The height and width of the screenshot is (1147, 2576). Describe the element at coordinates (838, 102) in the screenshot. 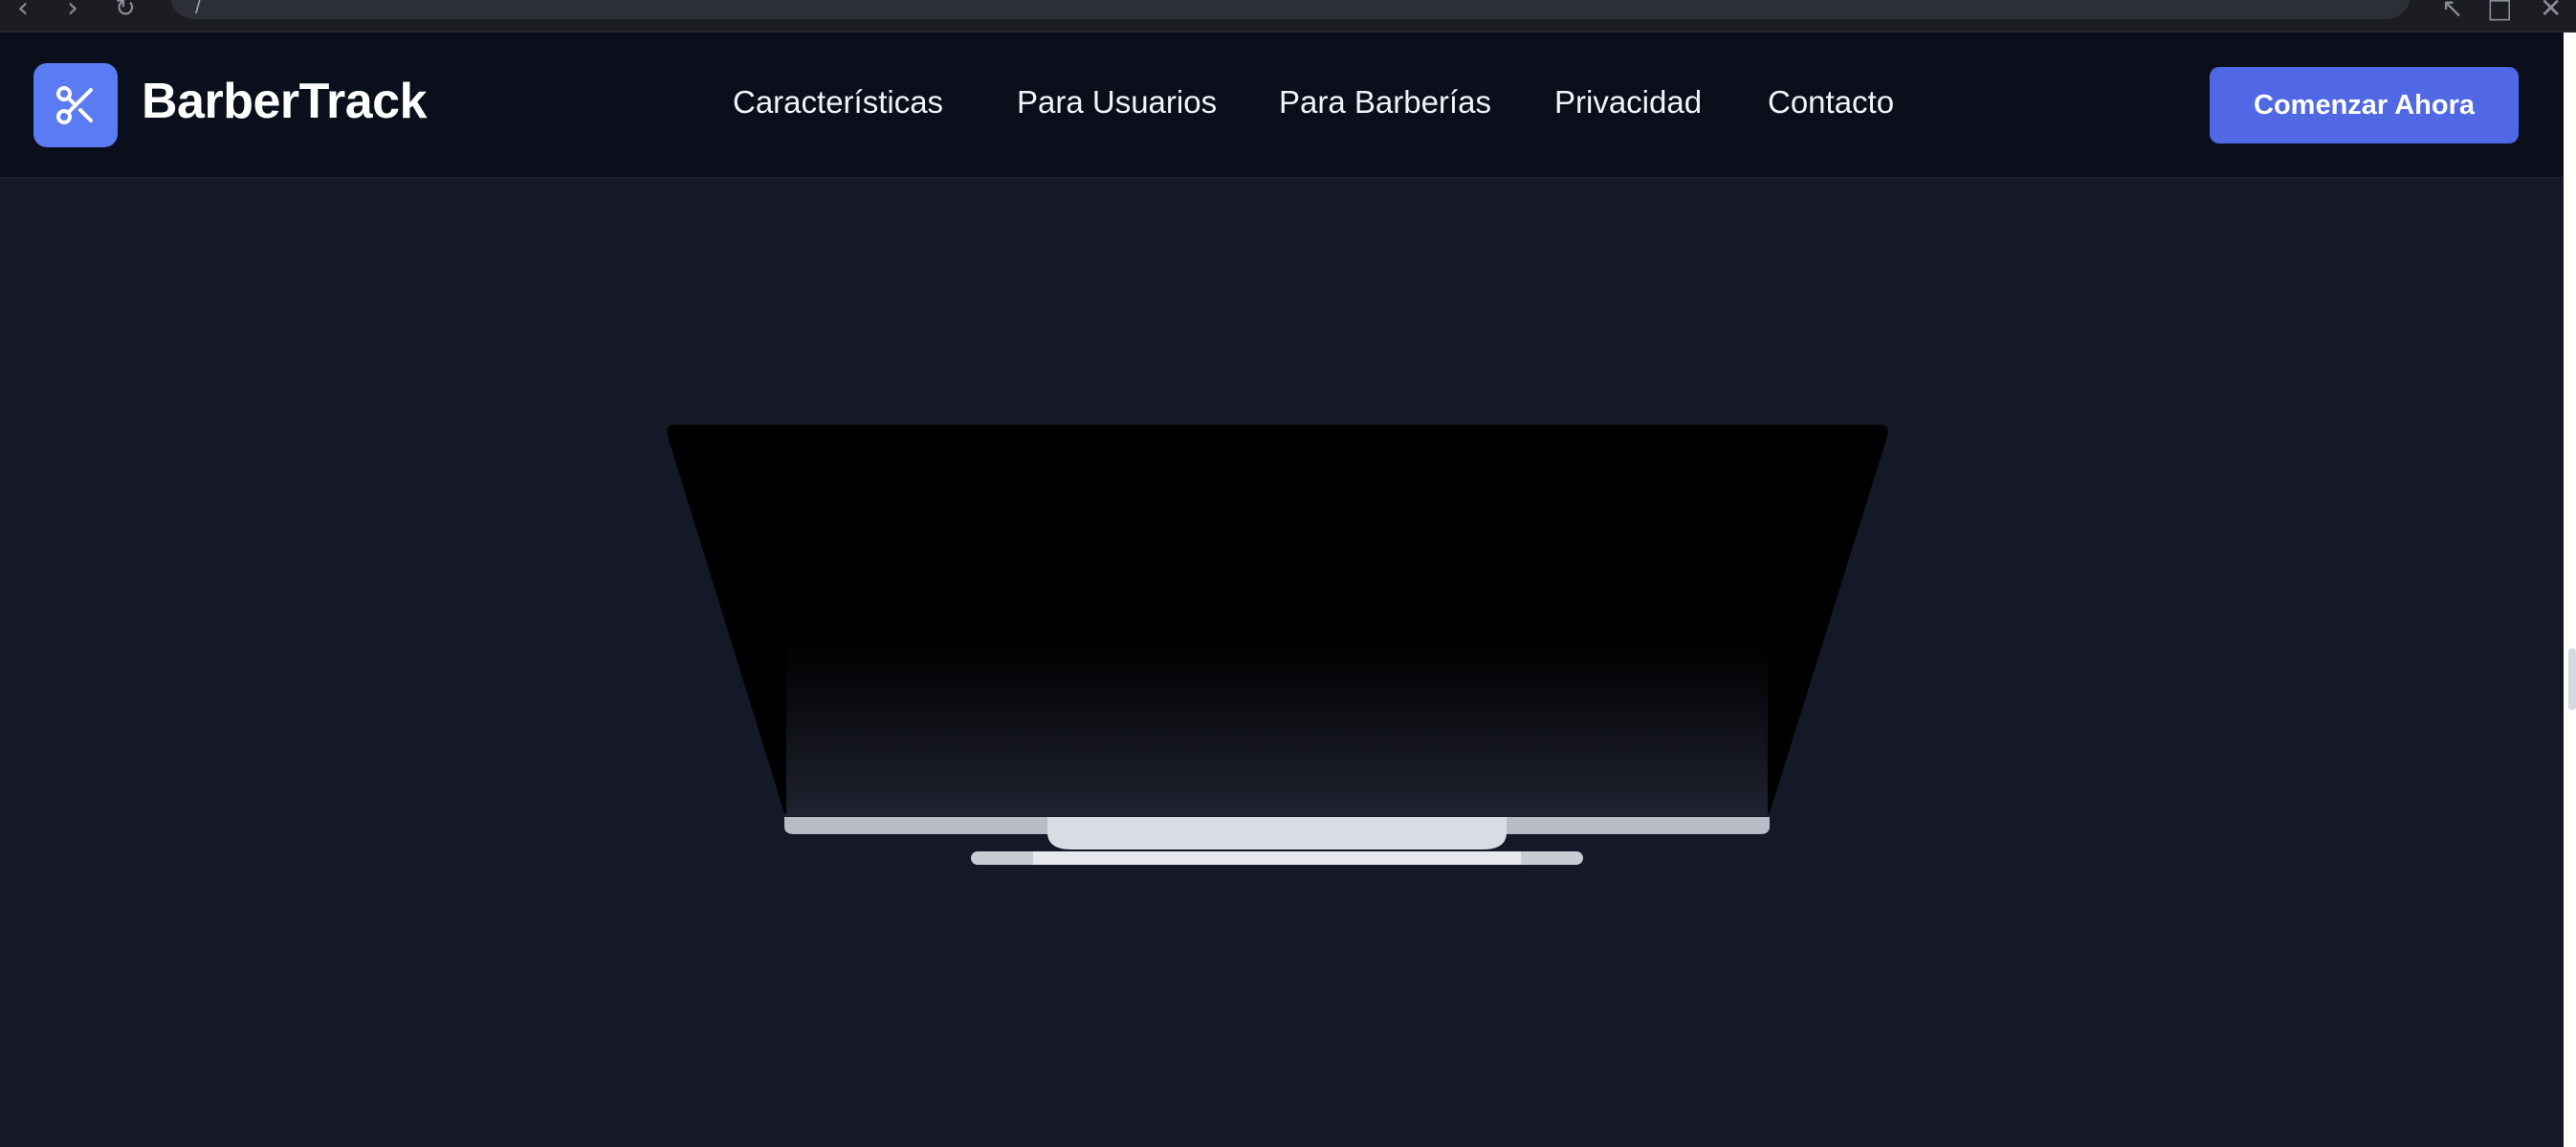

I see `nav-link-features: Características` at that location.